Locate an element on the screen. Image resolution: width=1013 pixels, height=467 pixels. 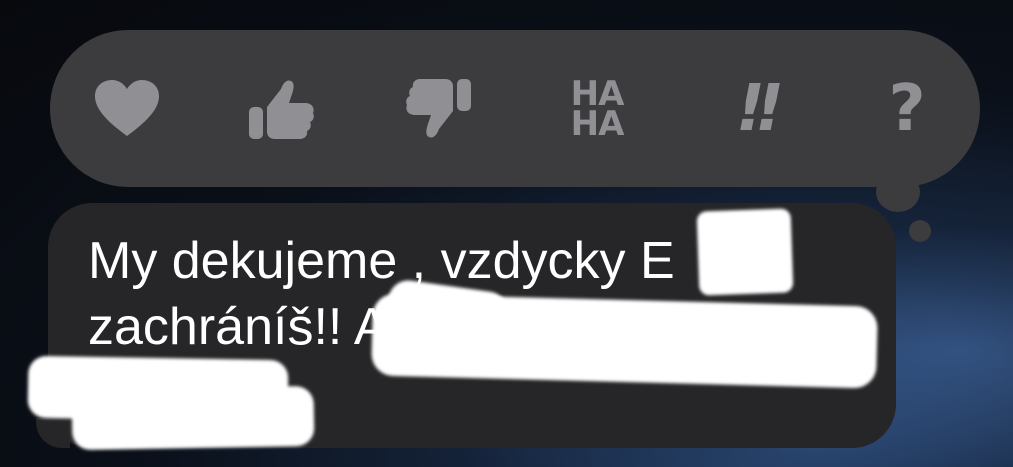
reaction-emphasize-button: !! is located at coordinates (755, 109).